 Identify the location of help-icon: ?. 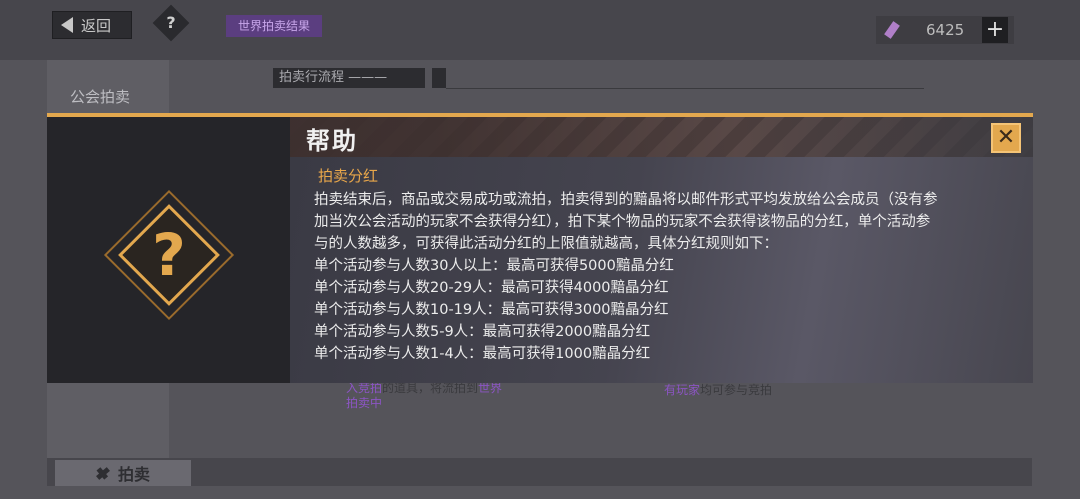
(171, 22).